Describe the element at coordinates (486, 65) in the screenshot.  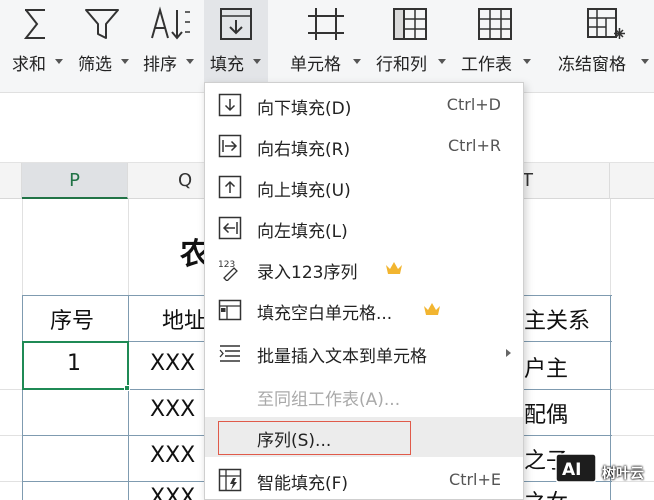
I see `worksheet-label: 工作表` at that location.